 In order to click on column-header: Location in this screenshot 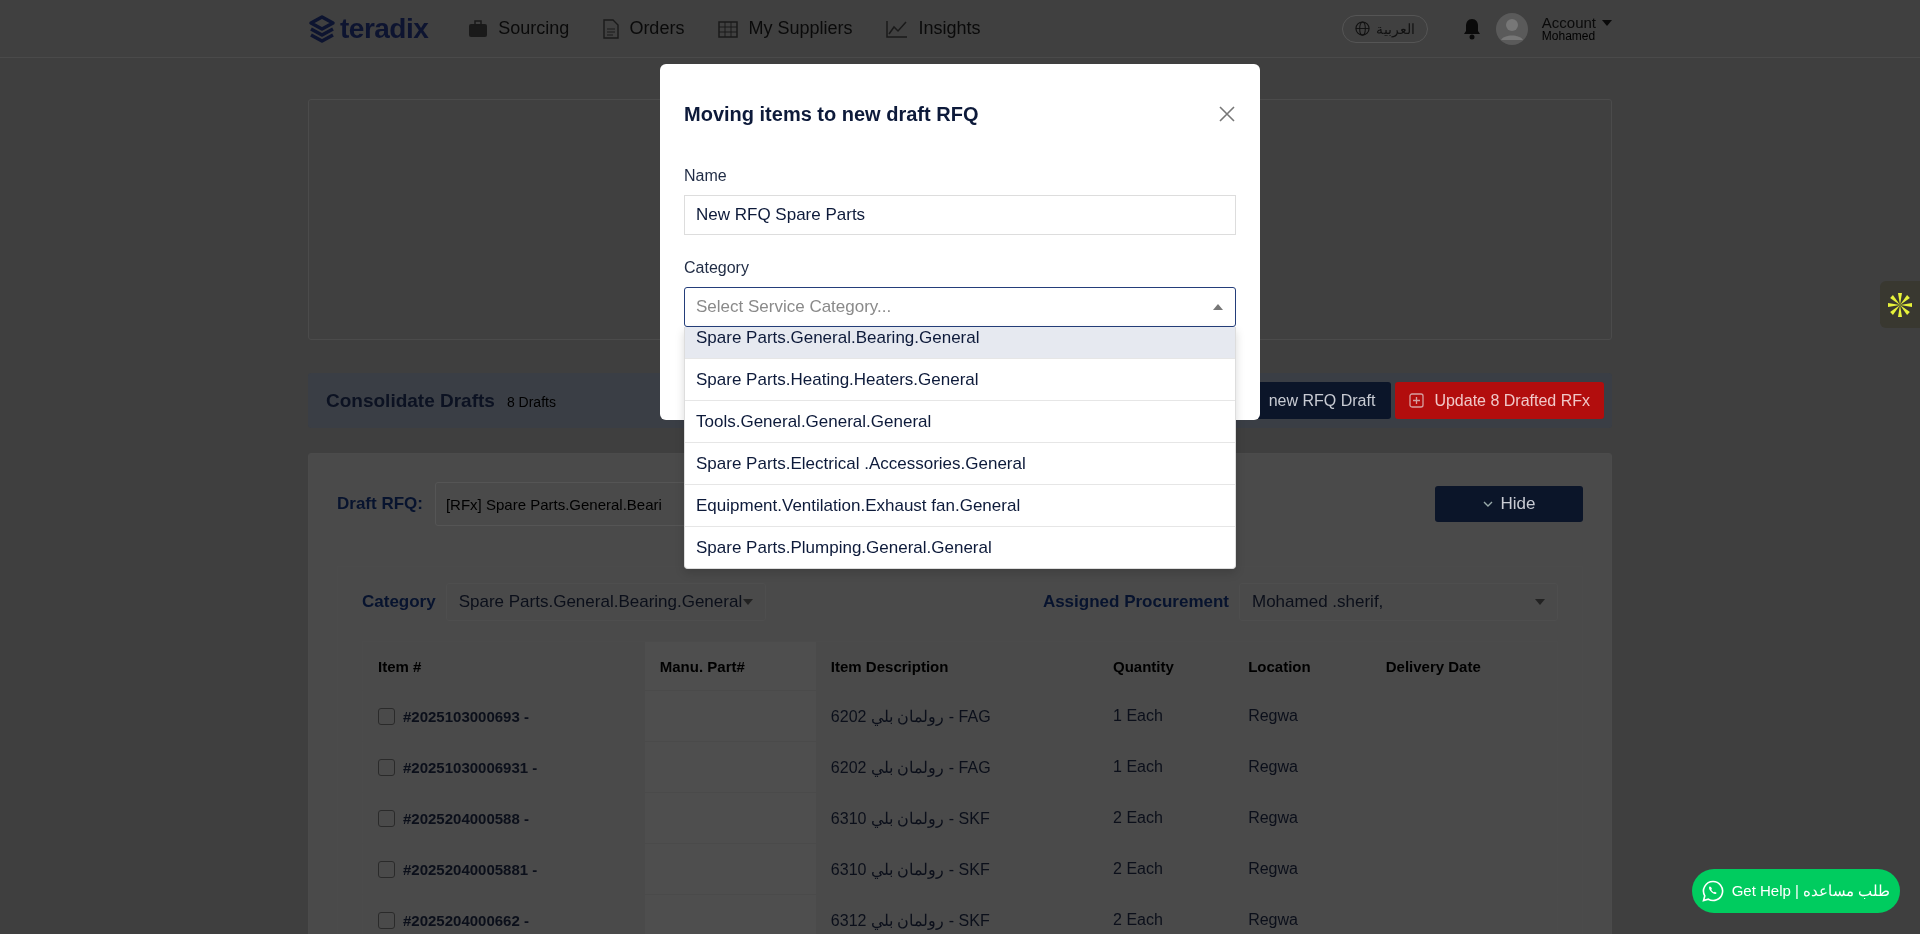, I will do `click(1279, 666)`.